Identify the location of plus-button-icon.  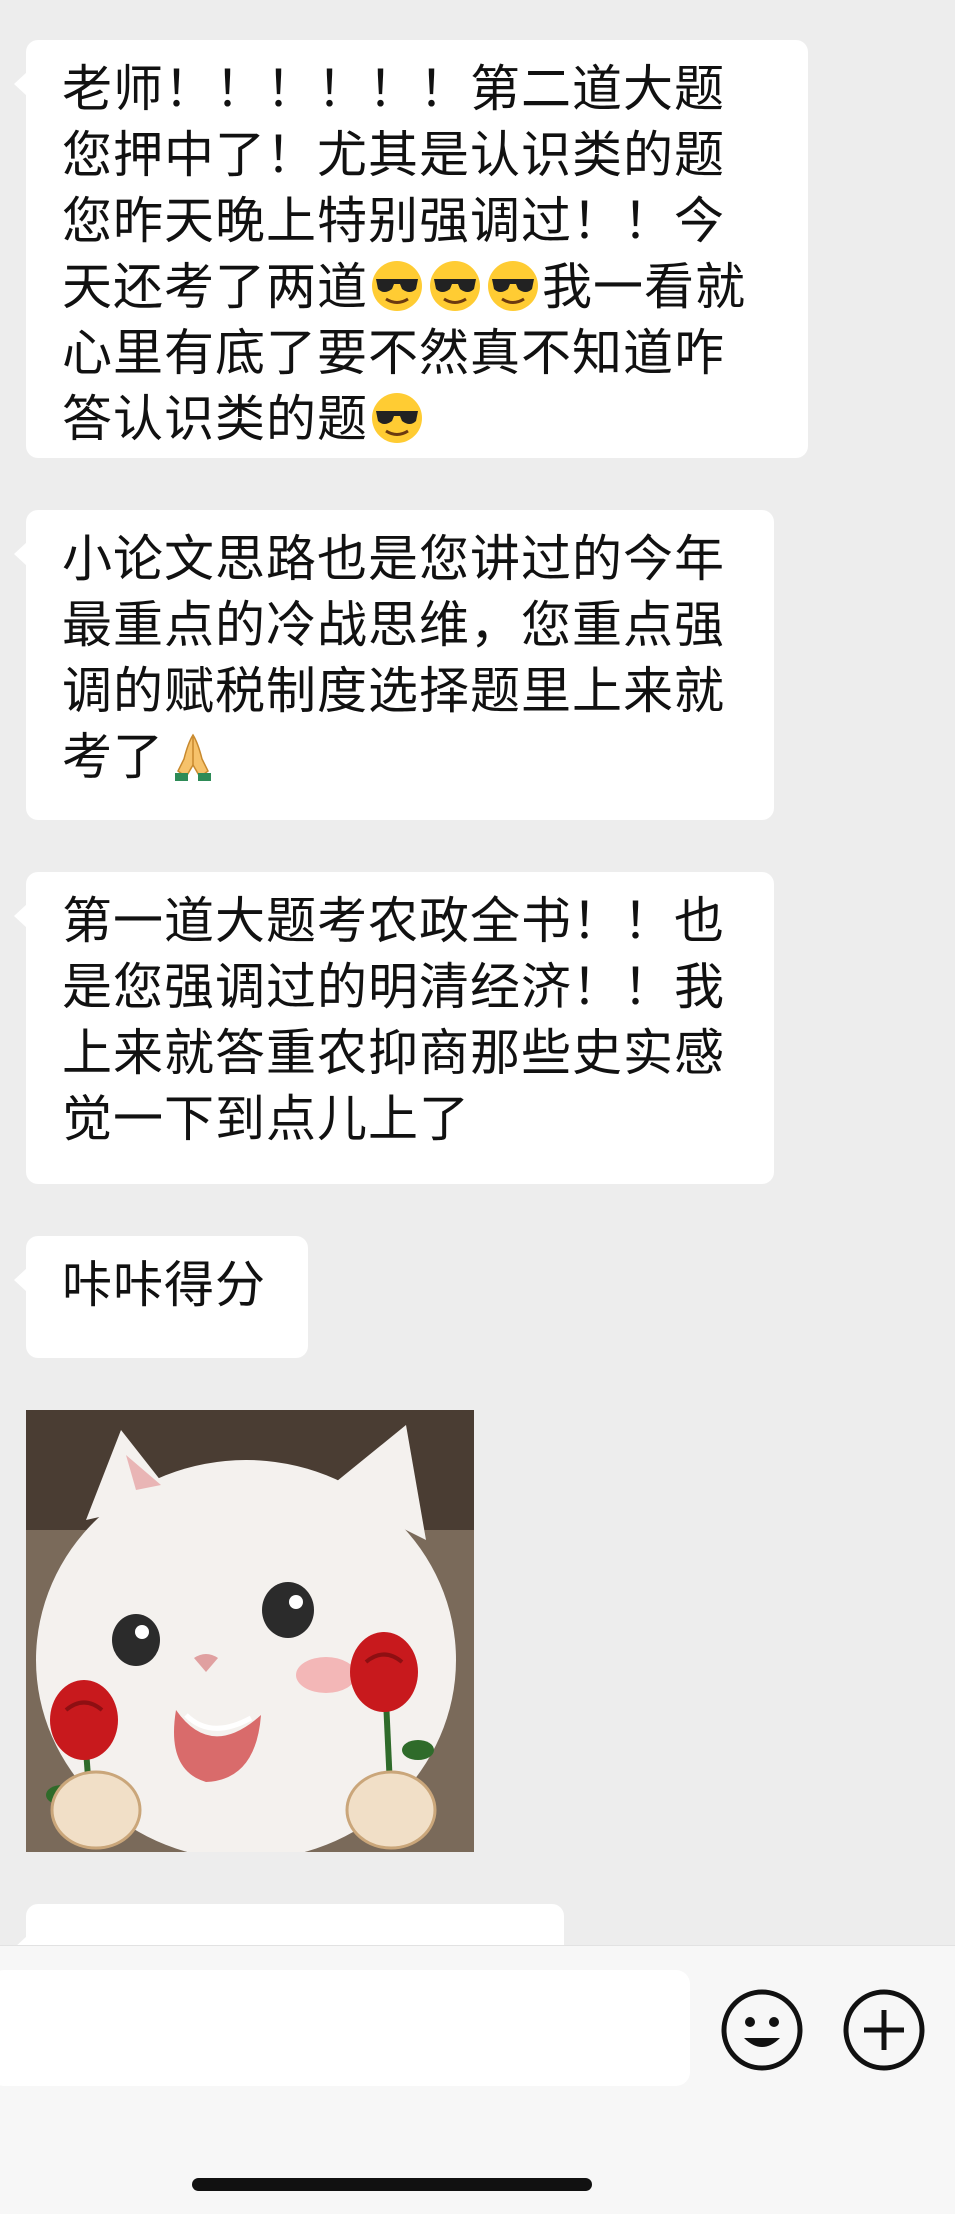
(884, 2030).